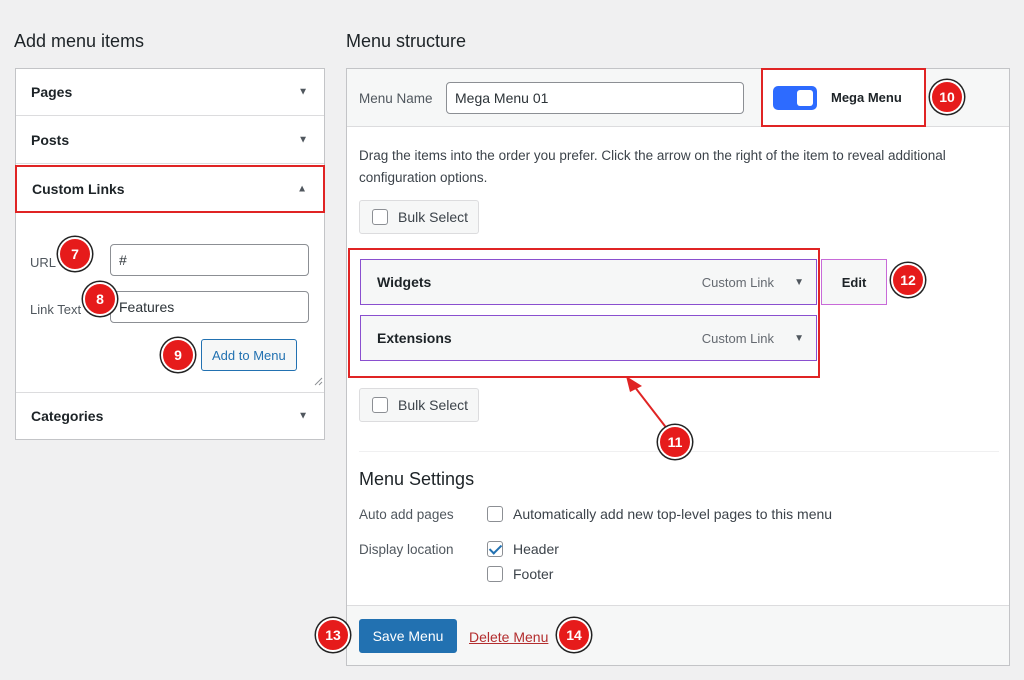  I want to click on accordion-pages-label: Pages, so click(52, 92).